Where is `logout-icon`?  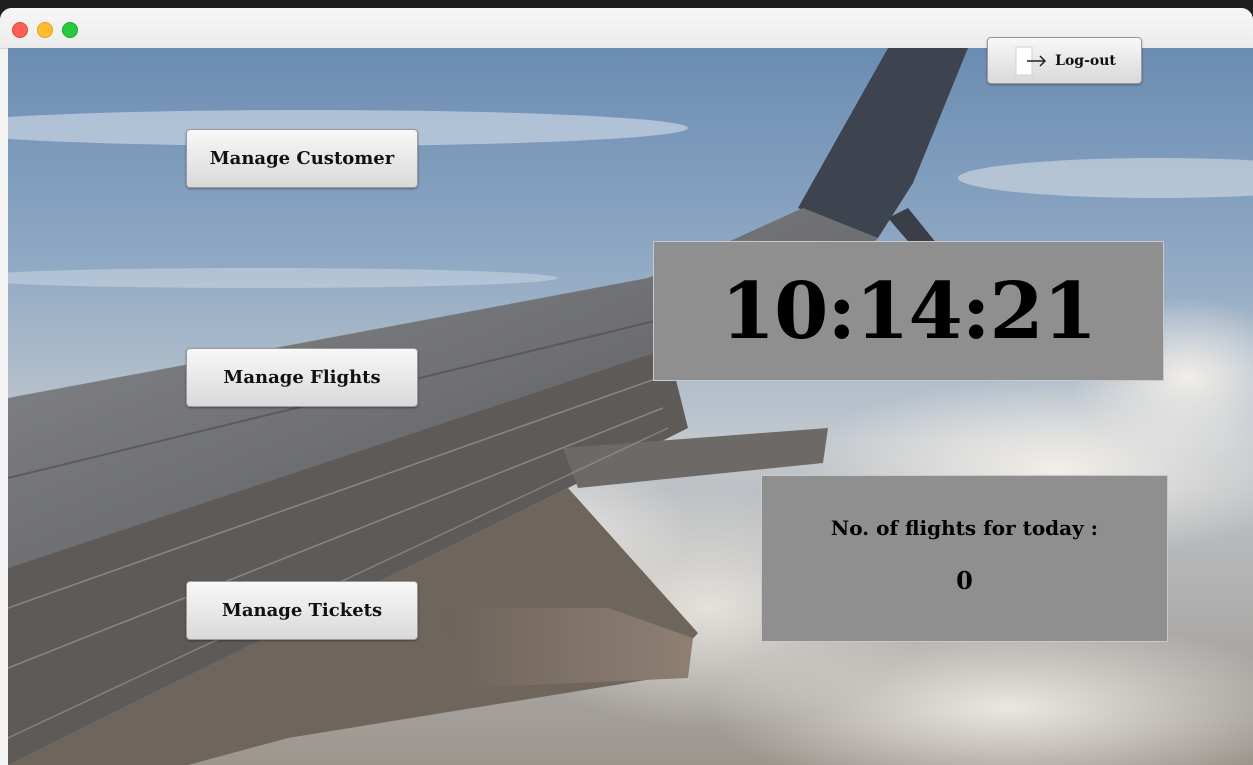
logout-icon is located at coordinates (1031, 61).